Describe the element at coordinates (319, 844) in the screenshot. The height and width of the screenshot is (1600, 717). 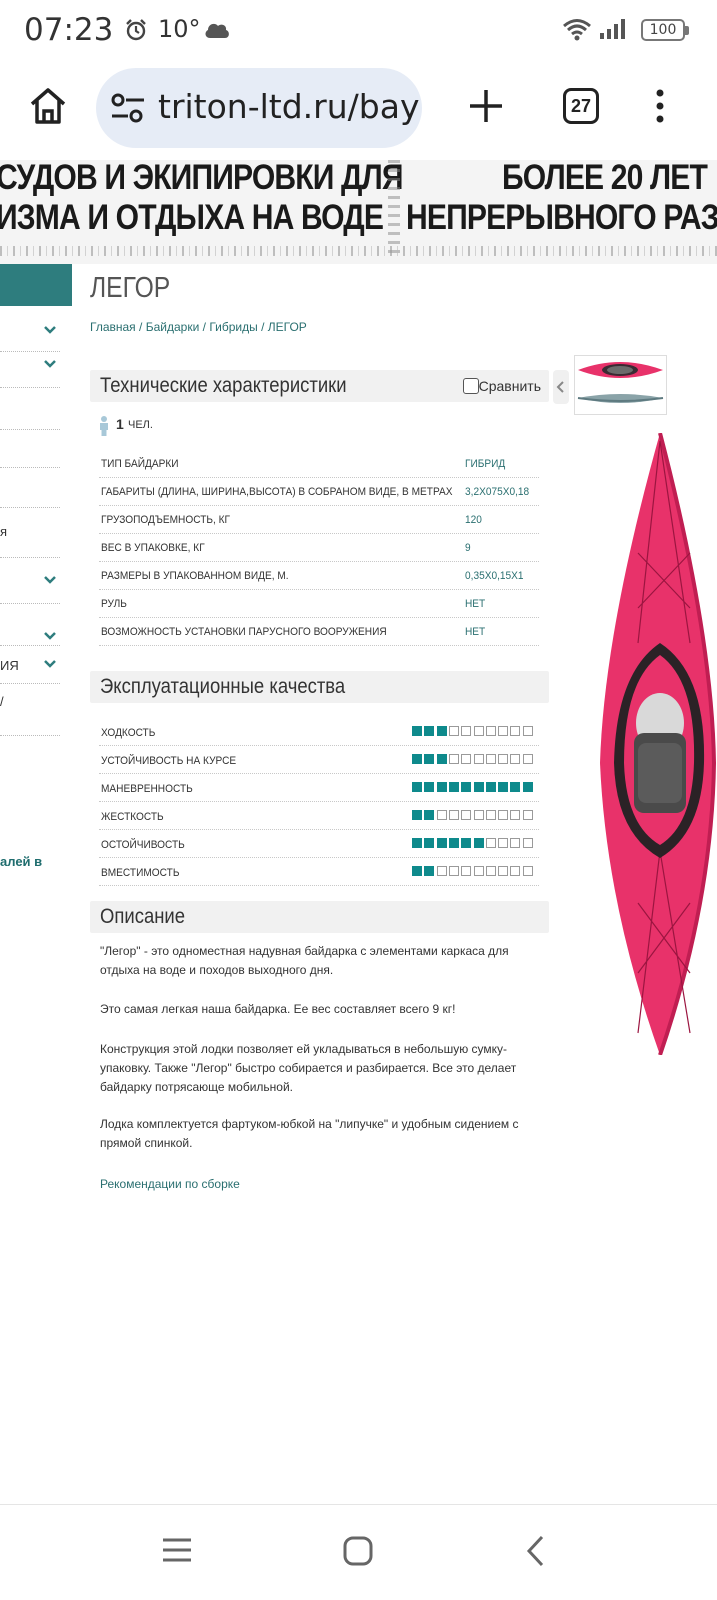
I see `quality-row: ОСТОЙЧИВОСТЬ` at that location.